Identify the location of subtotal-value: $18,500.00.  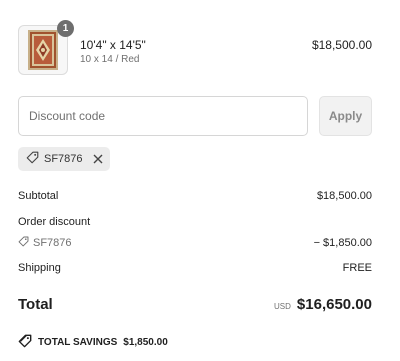
(344, 196).